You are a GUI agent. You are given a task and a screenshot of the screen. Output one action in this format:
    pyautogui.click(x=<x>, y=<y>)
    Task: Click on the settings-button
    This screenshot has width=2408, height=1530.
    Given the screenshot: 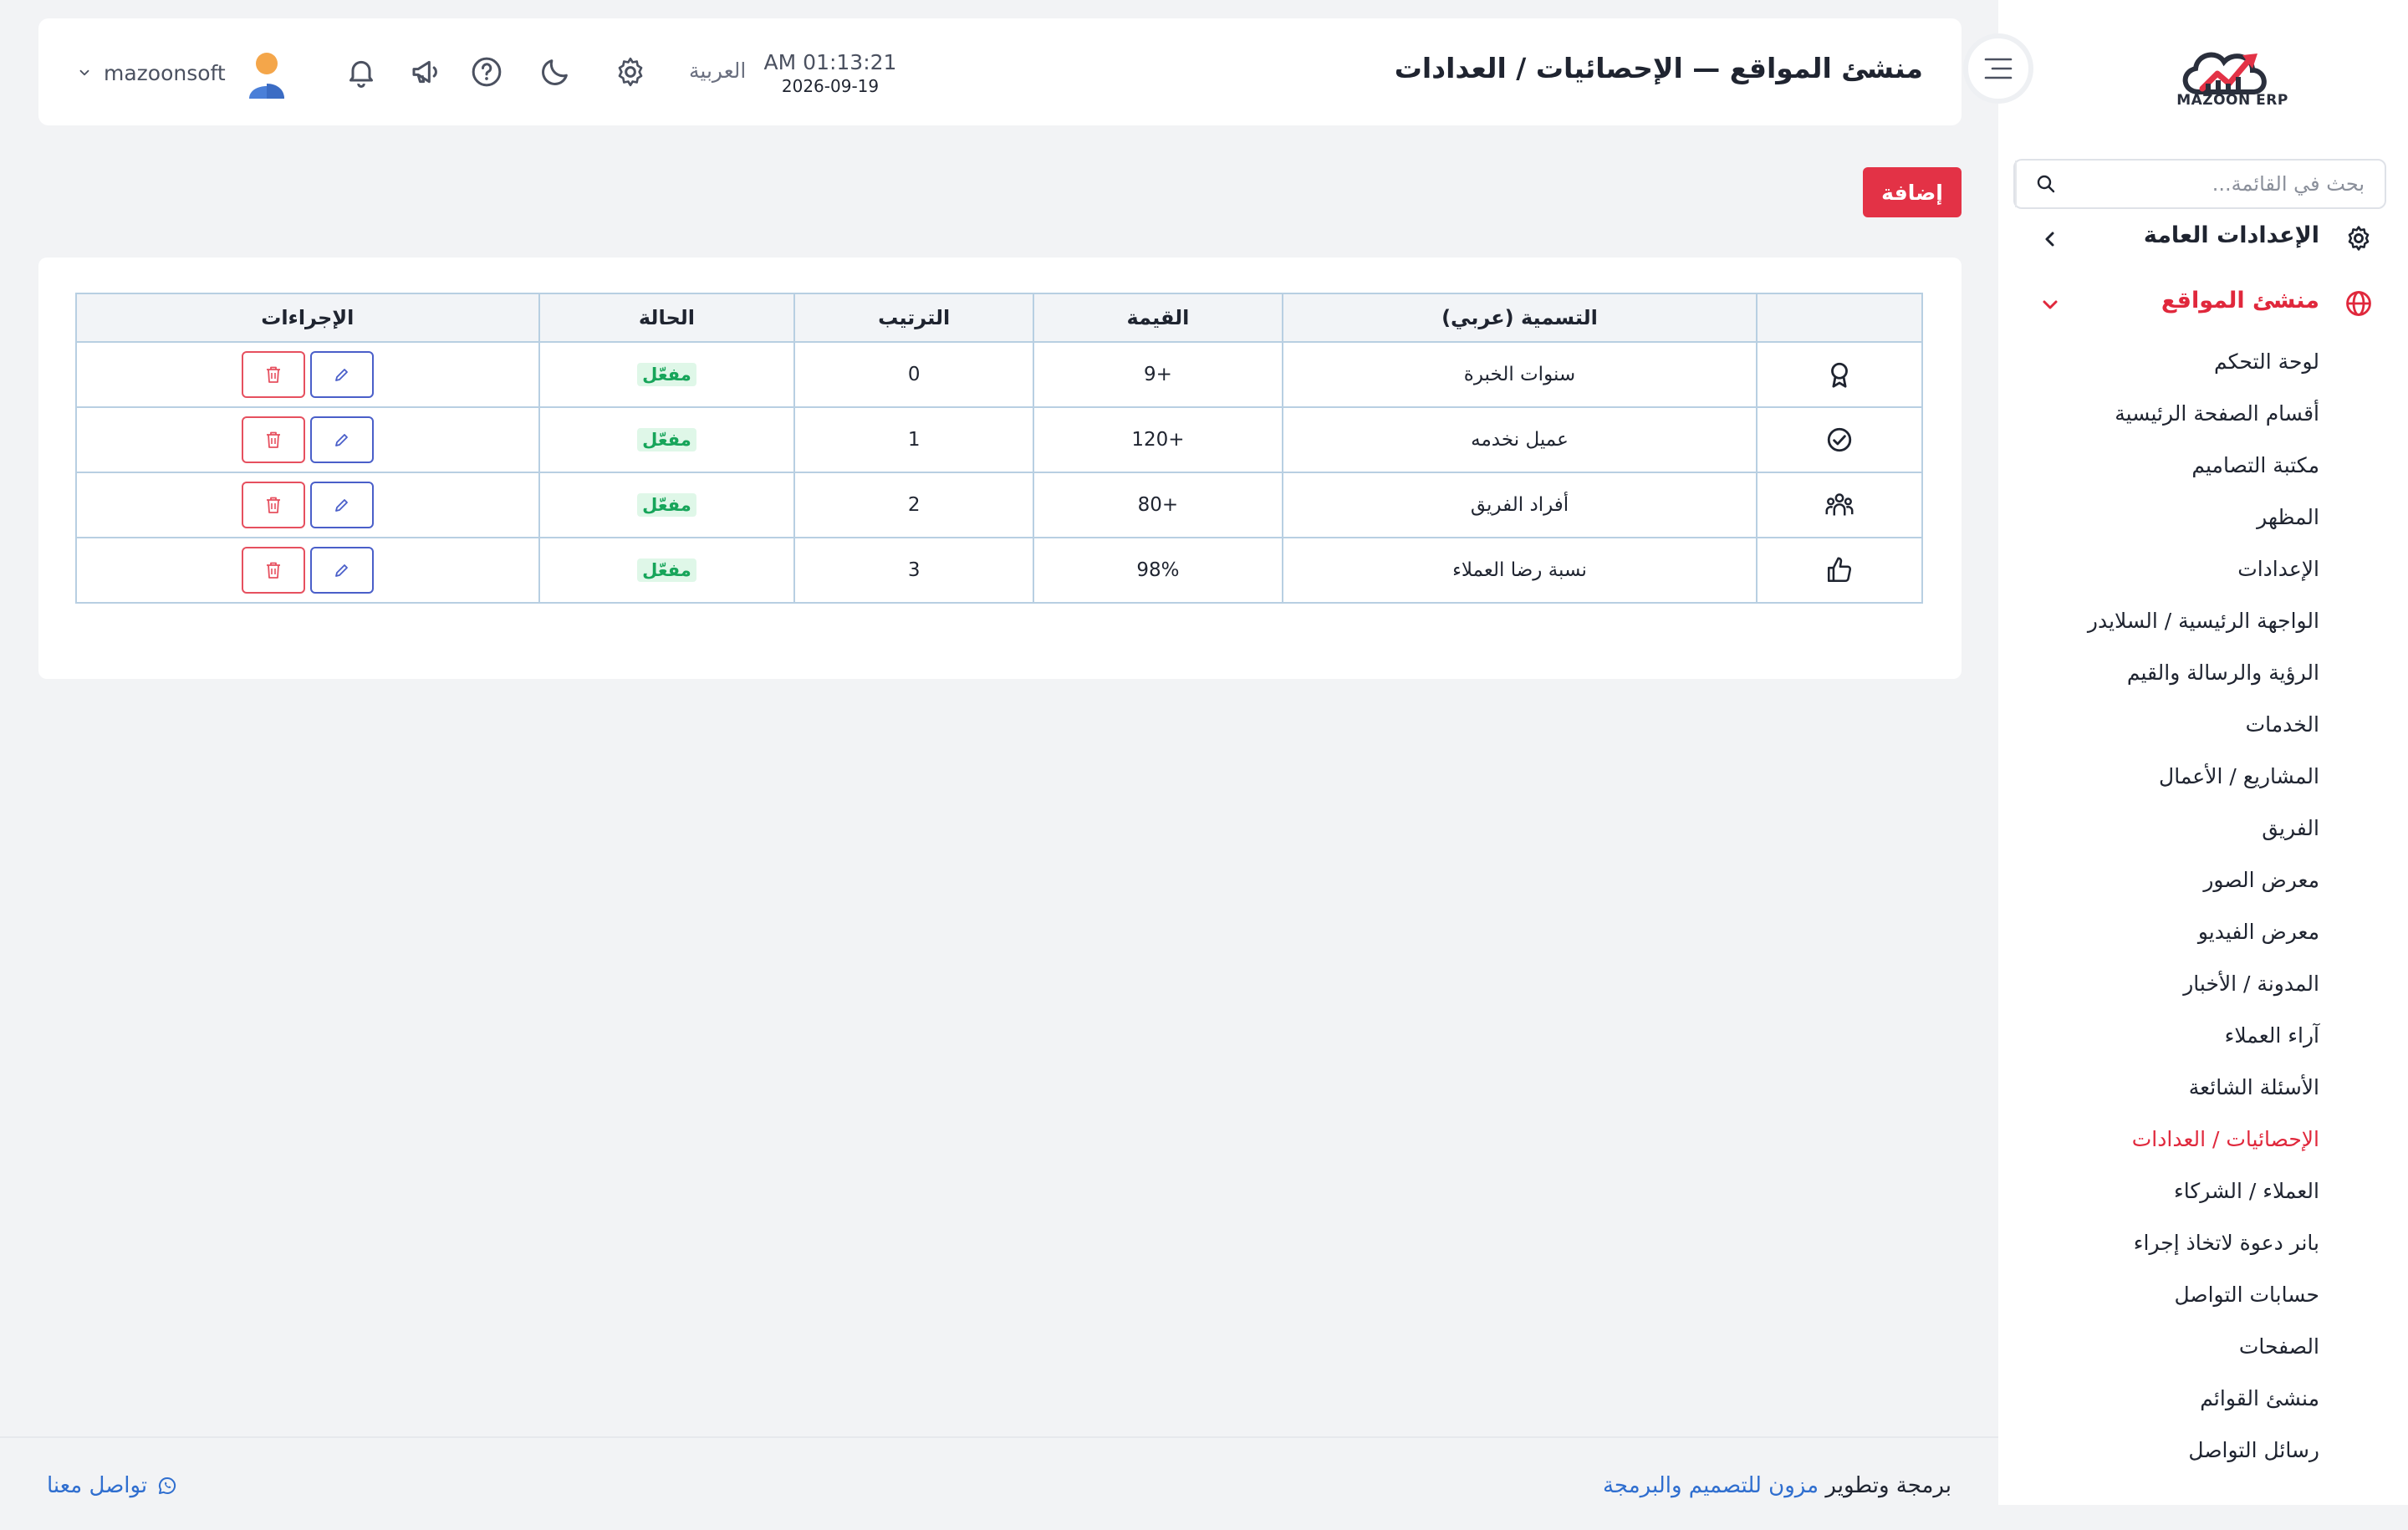 What is the action you would take?
    pyautogui.click(x=631, y=72)
    